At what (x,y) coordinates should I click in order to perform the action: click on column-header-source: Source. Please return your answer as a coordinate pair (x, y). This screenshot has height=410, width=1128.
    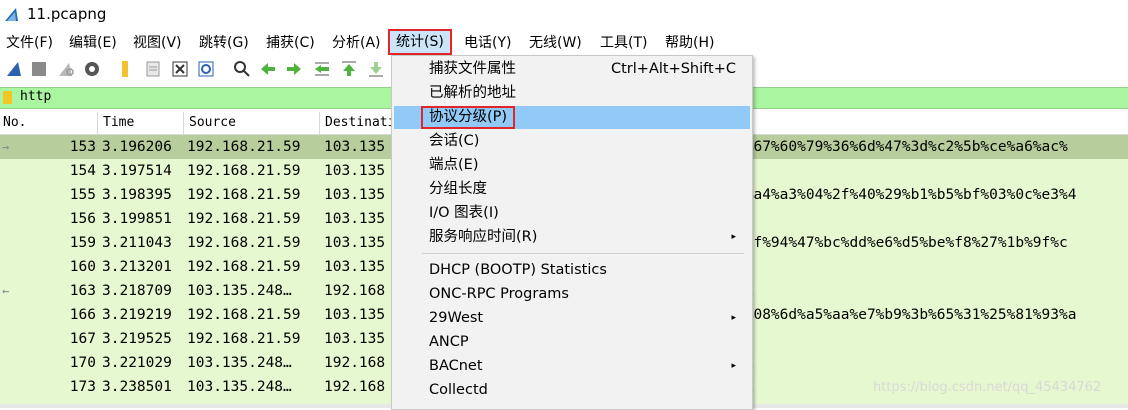
    Looking at the image, I should click on (212, 122).